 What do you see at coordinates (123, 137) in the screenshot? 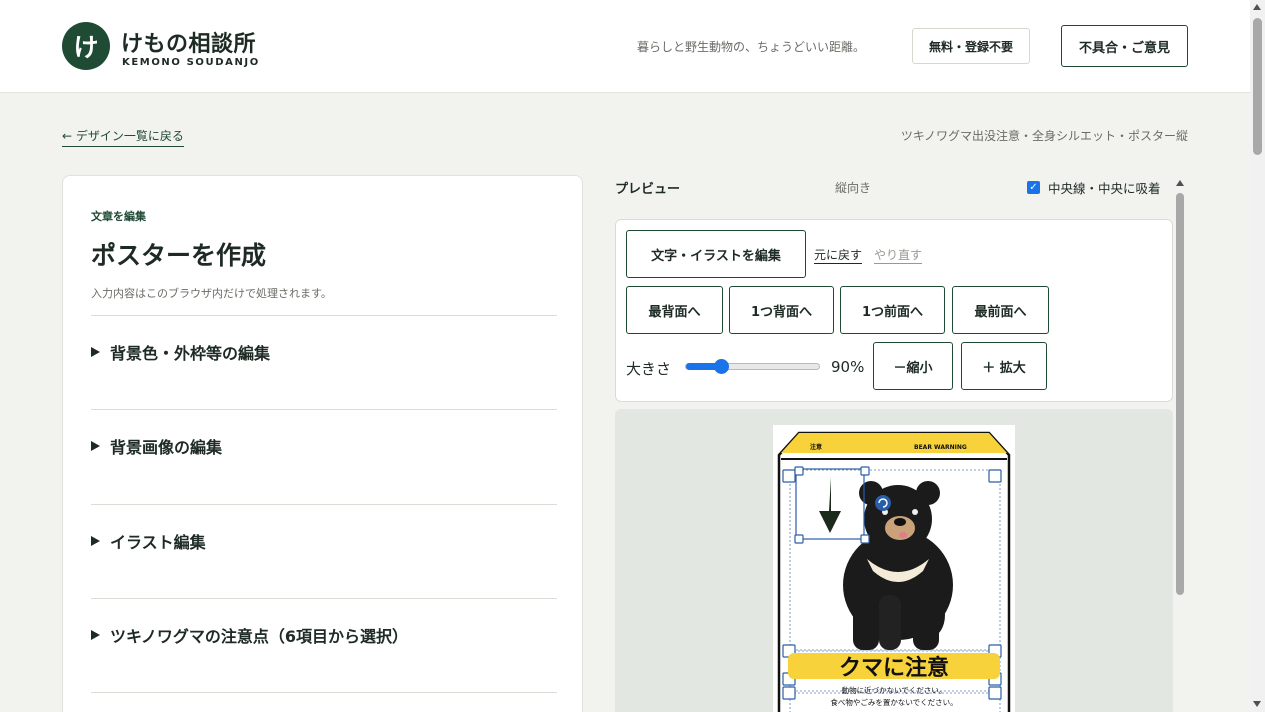
I see `back-link: ← デザイン一覧に戻る` at bounding box center [123, 137].